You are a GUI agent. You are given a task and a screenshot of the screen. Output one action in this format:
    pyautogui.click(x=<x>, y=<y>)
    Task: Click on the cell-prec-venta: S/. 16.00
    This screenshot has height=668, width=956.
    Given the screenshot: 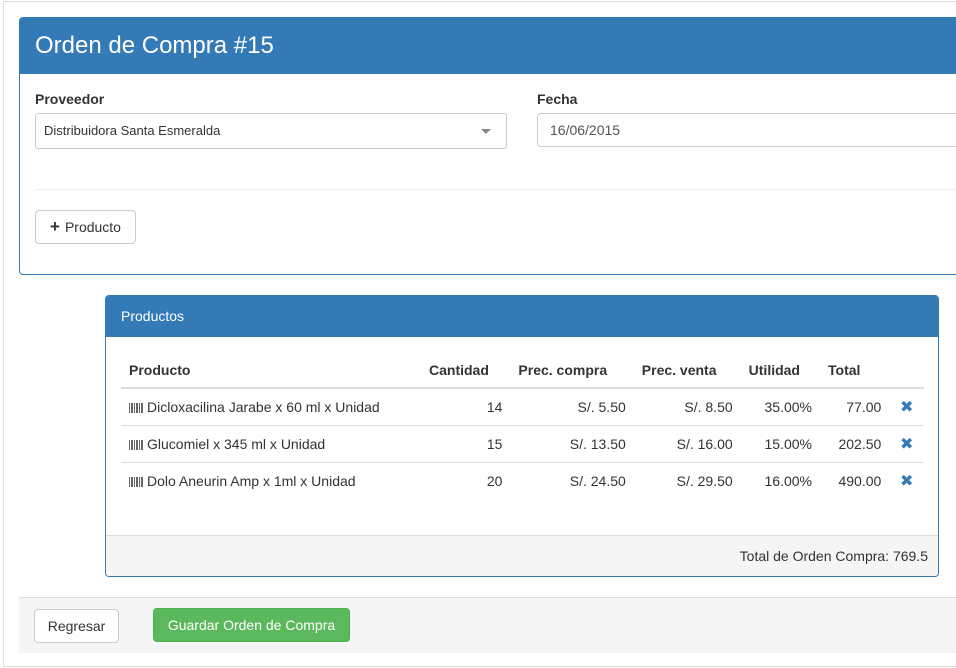 What is the action you would take?
    pyautogui.click(x=687, y=443)
    